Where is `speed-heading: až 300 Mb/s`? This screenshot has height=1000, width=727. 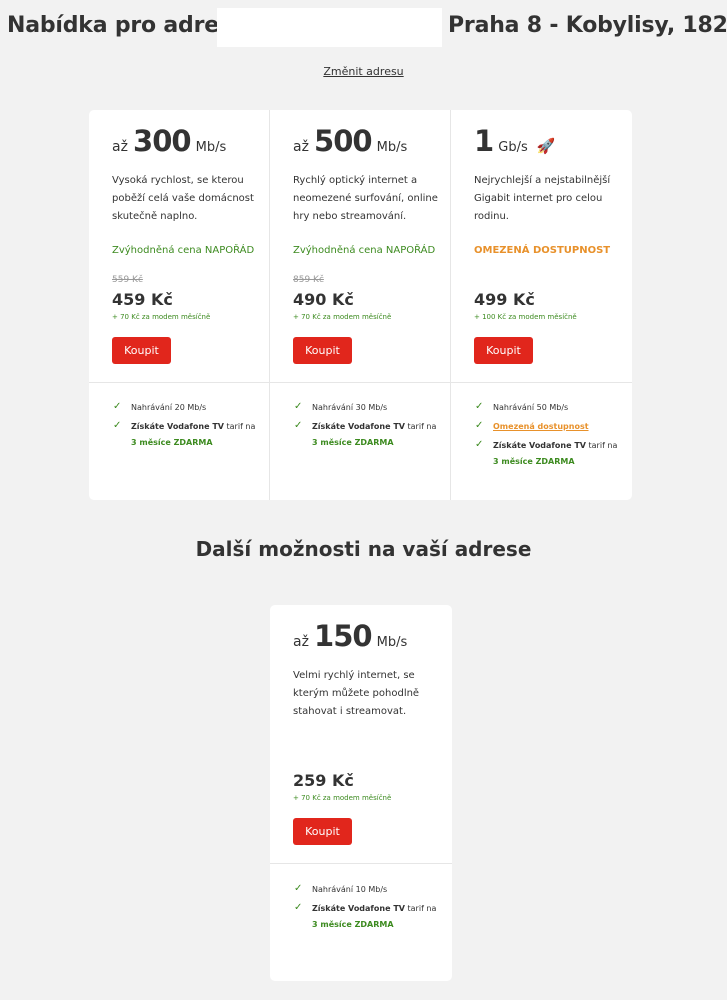 speed-heading: až 300 Mb/s is located at coordinates (169, 141).